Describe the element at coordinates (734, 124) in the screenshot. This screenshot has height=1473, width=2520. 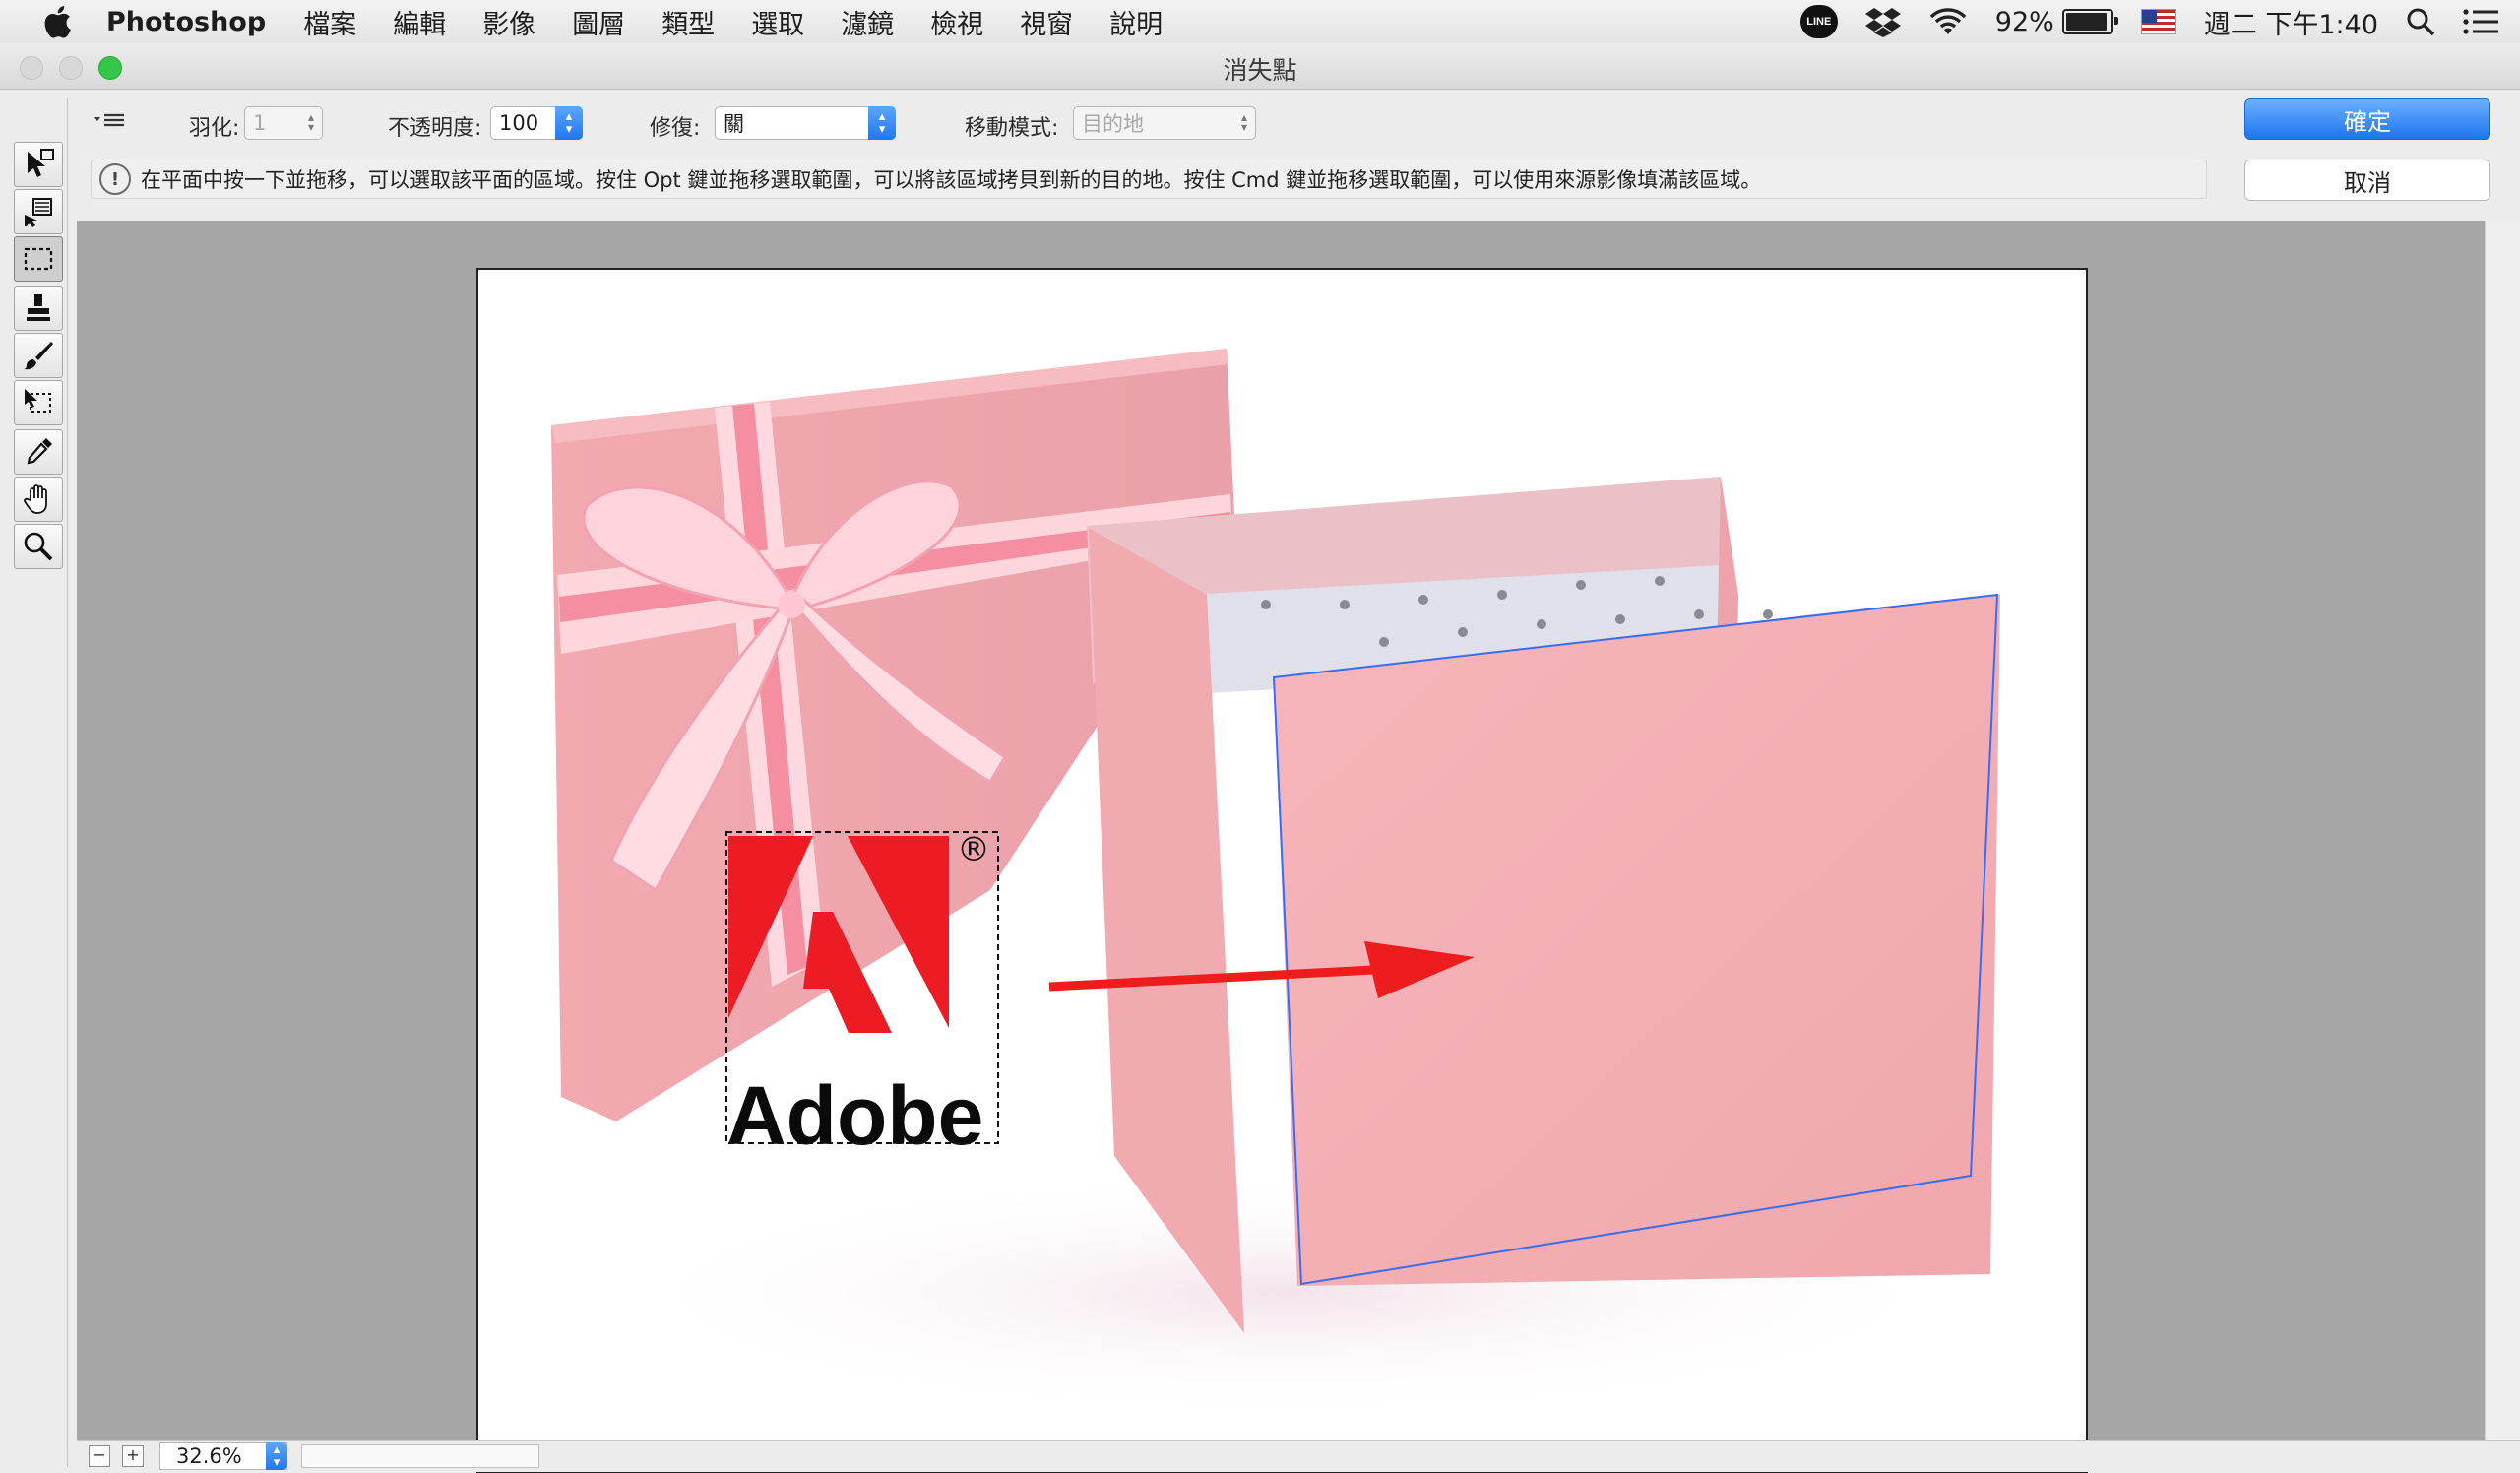
I see `heal-value: 關` at that location.